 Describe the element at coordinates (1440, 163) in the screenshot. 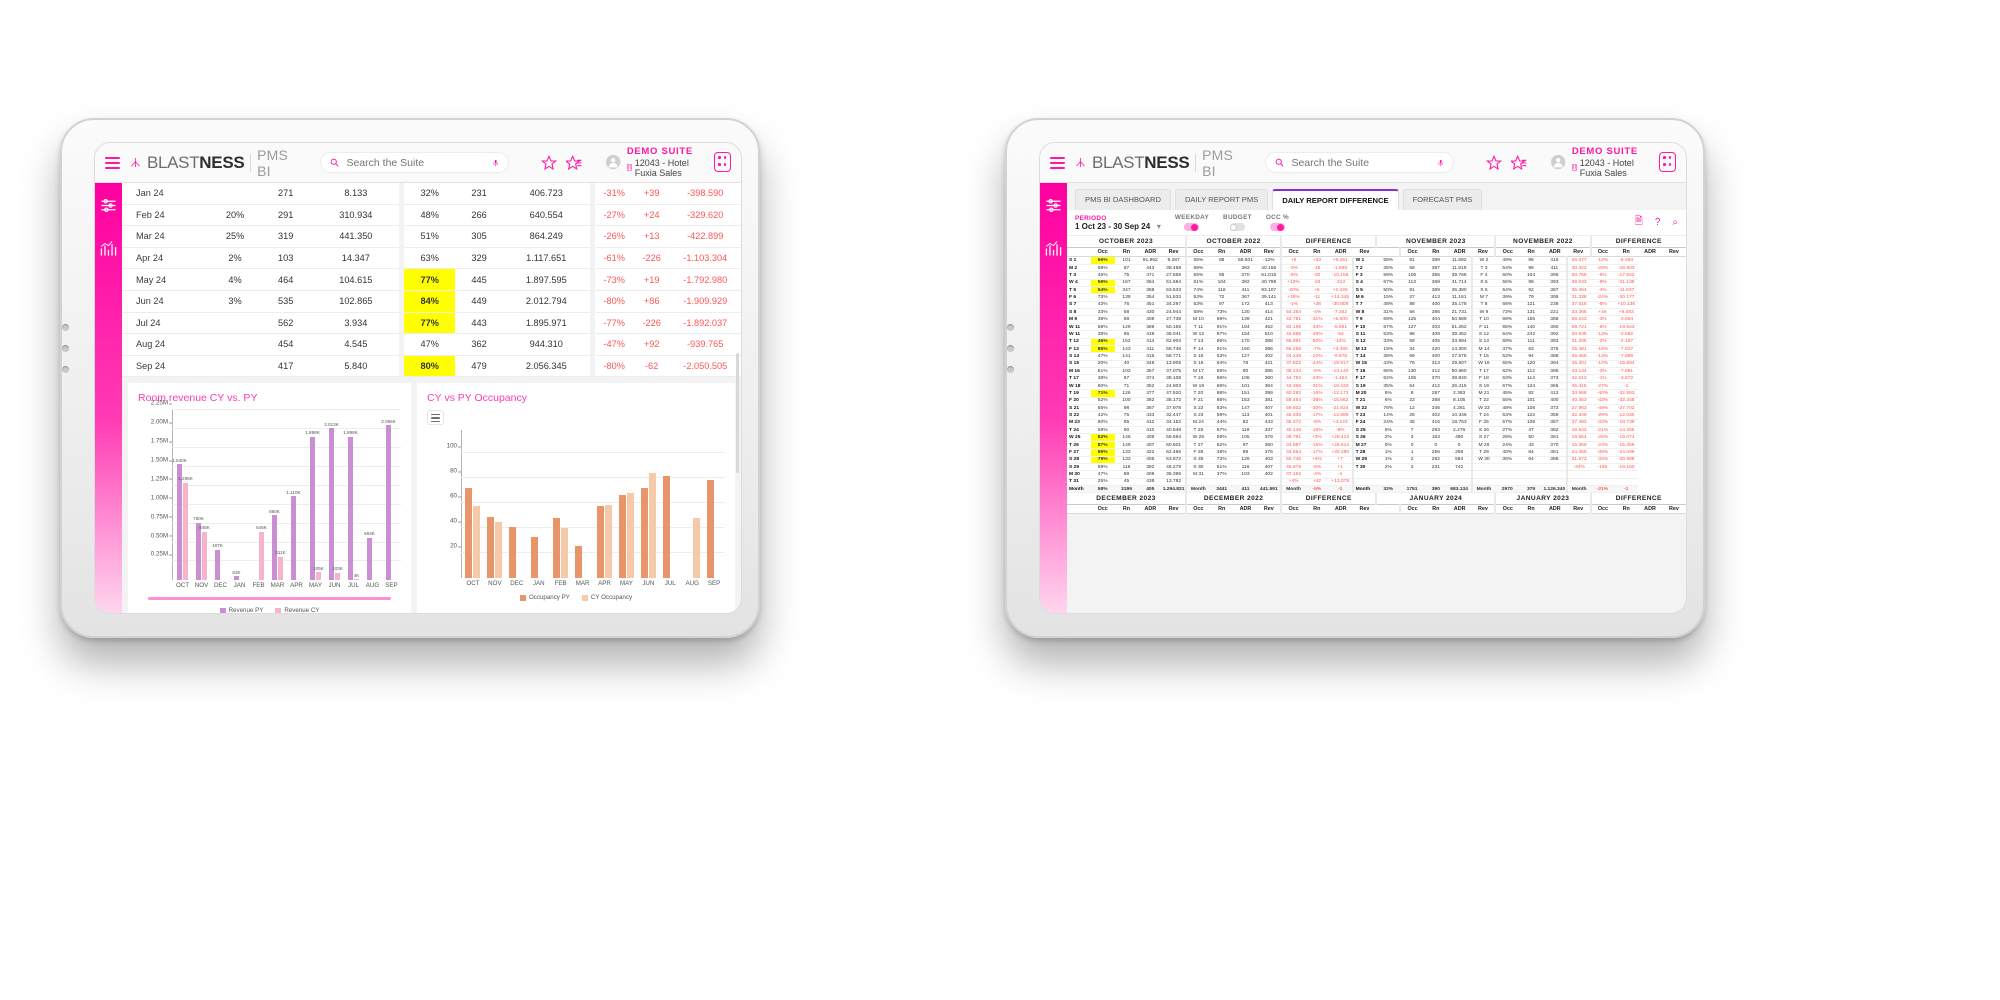

I see `microphone-icon-right` at that location.